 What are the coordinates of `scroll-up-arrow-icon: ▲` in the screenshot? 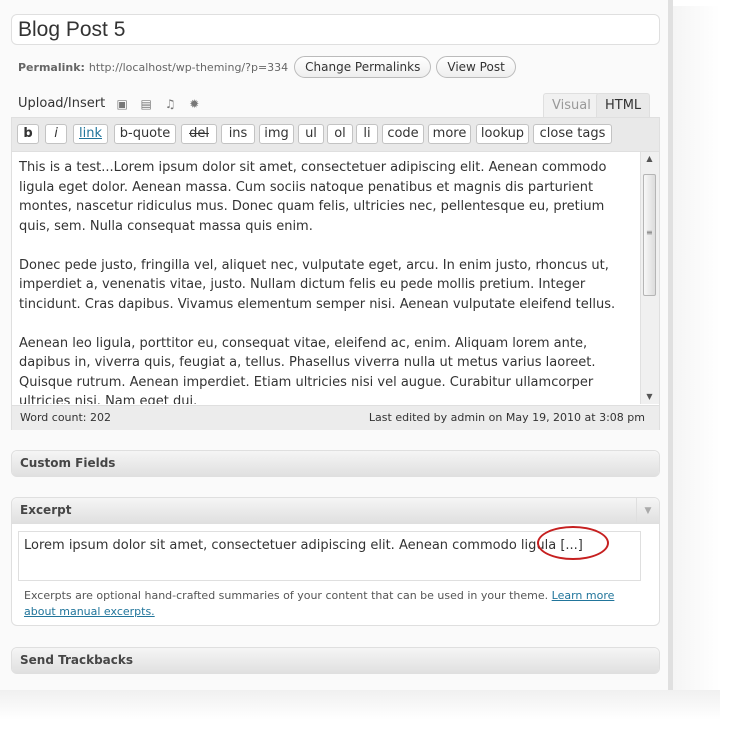 It's located at (649, 159).